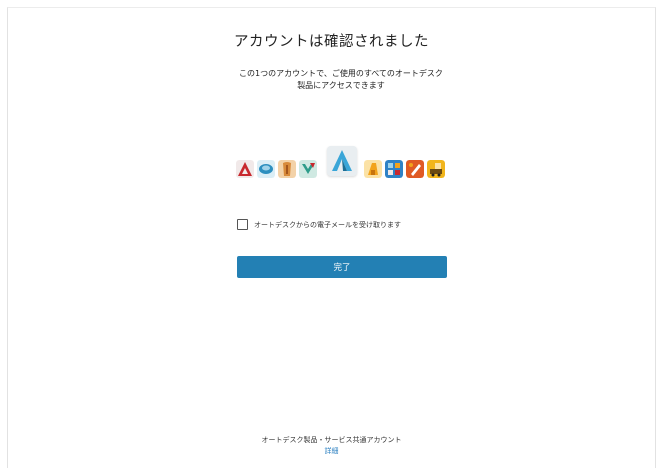 The height and width of the screenshot is (468, 663). What do you see at coordinates (394, 169) in the screenshot?
I see `revit-icon` at bounding box center [394, 169].